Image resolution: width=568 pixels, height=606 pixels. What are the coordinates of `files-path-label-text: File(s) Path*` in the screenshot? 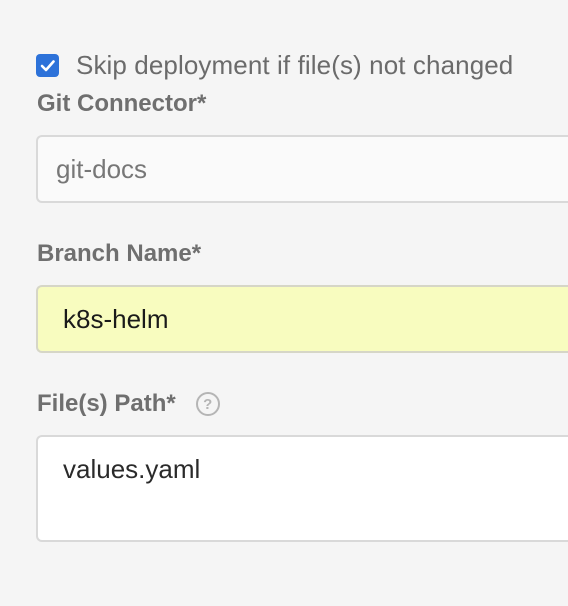 It's located at (106, 403).